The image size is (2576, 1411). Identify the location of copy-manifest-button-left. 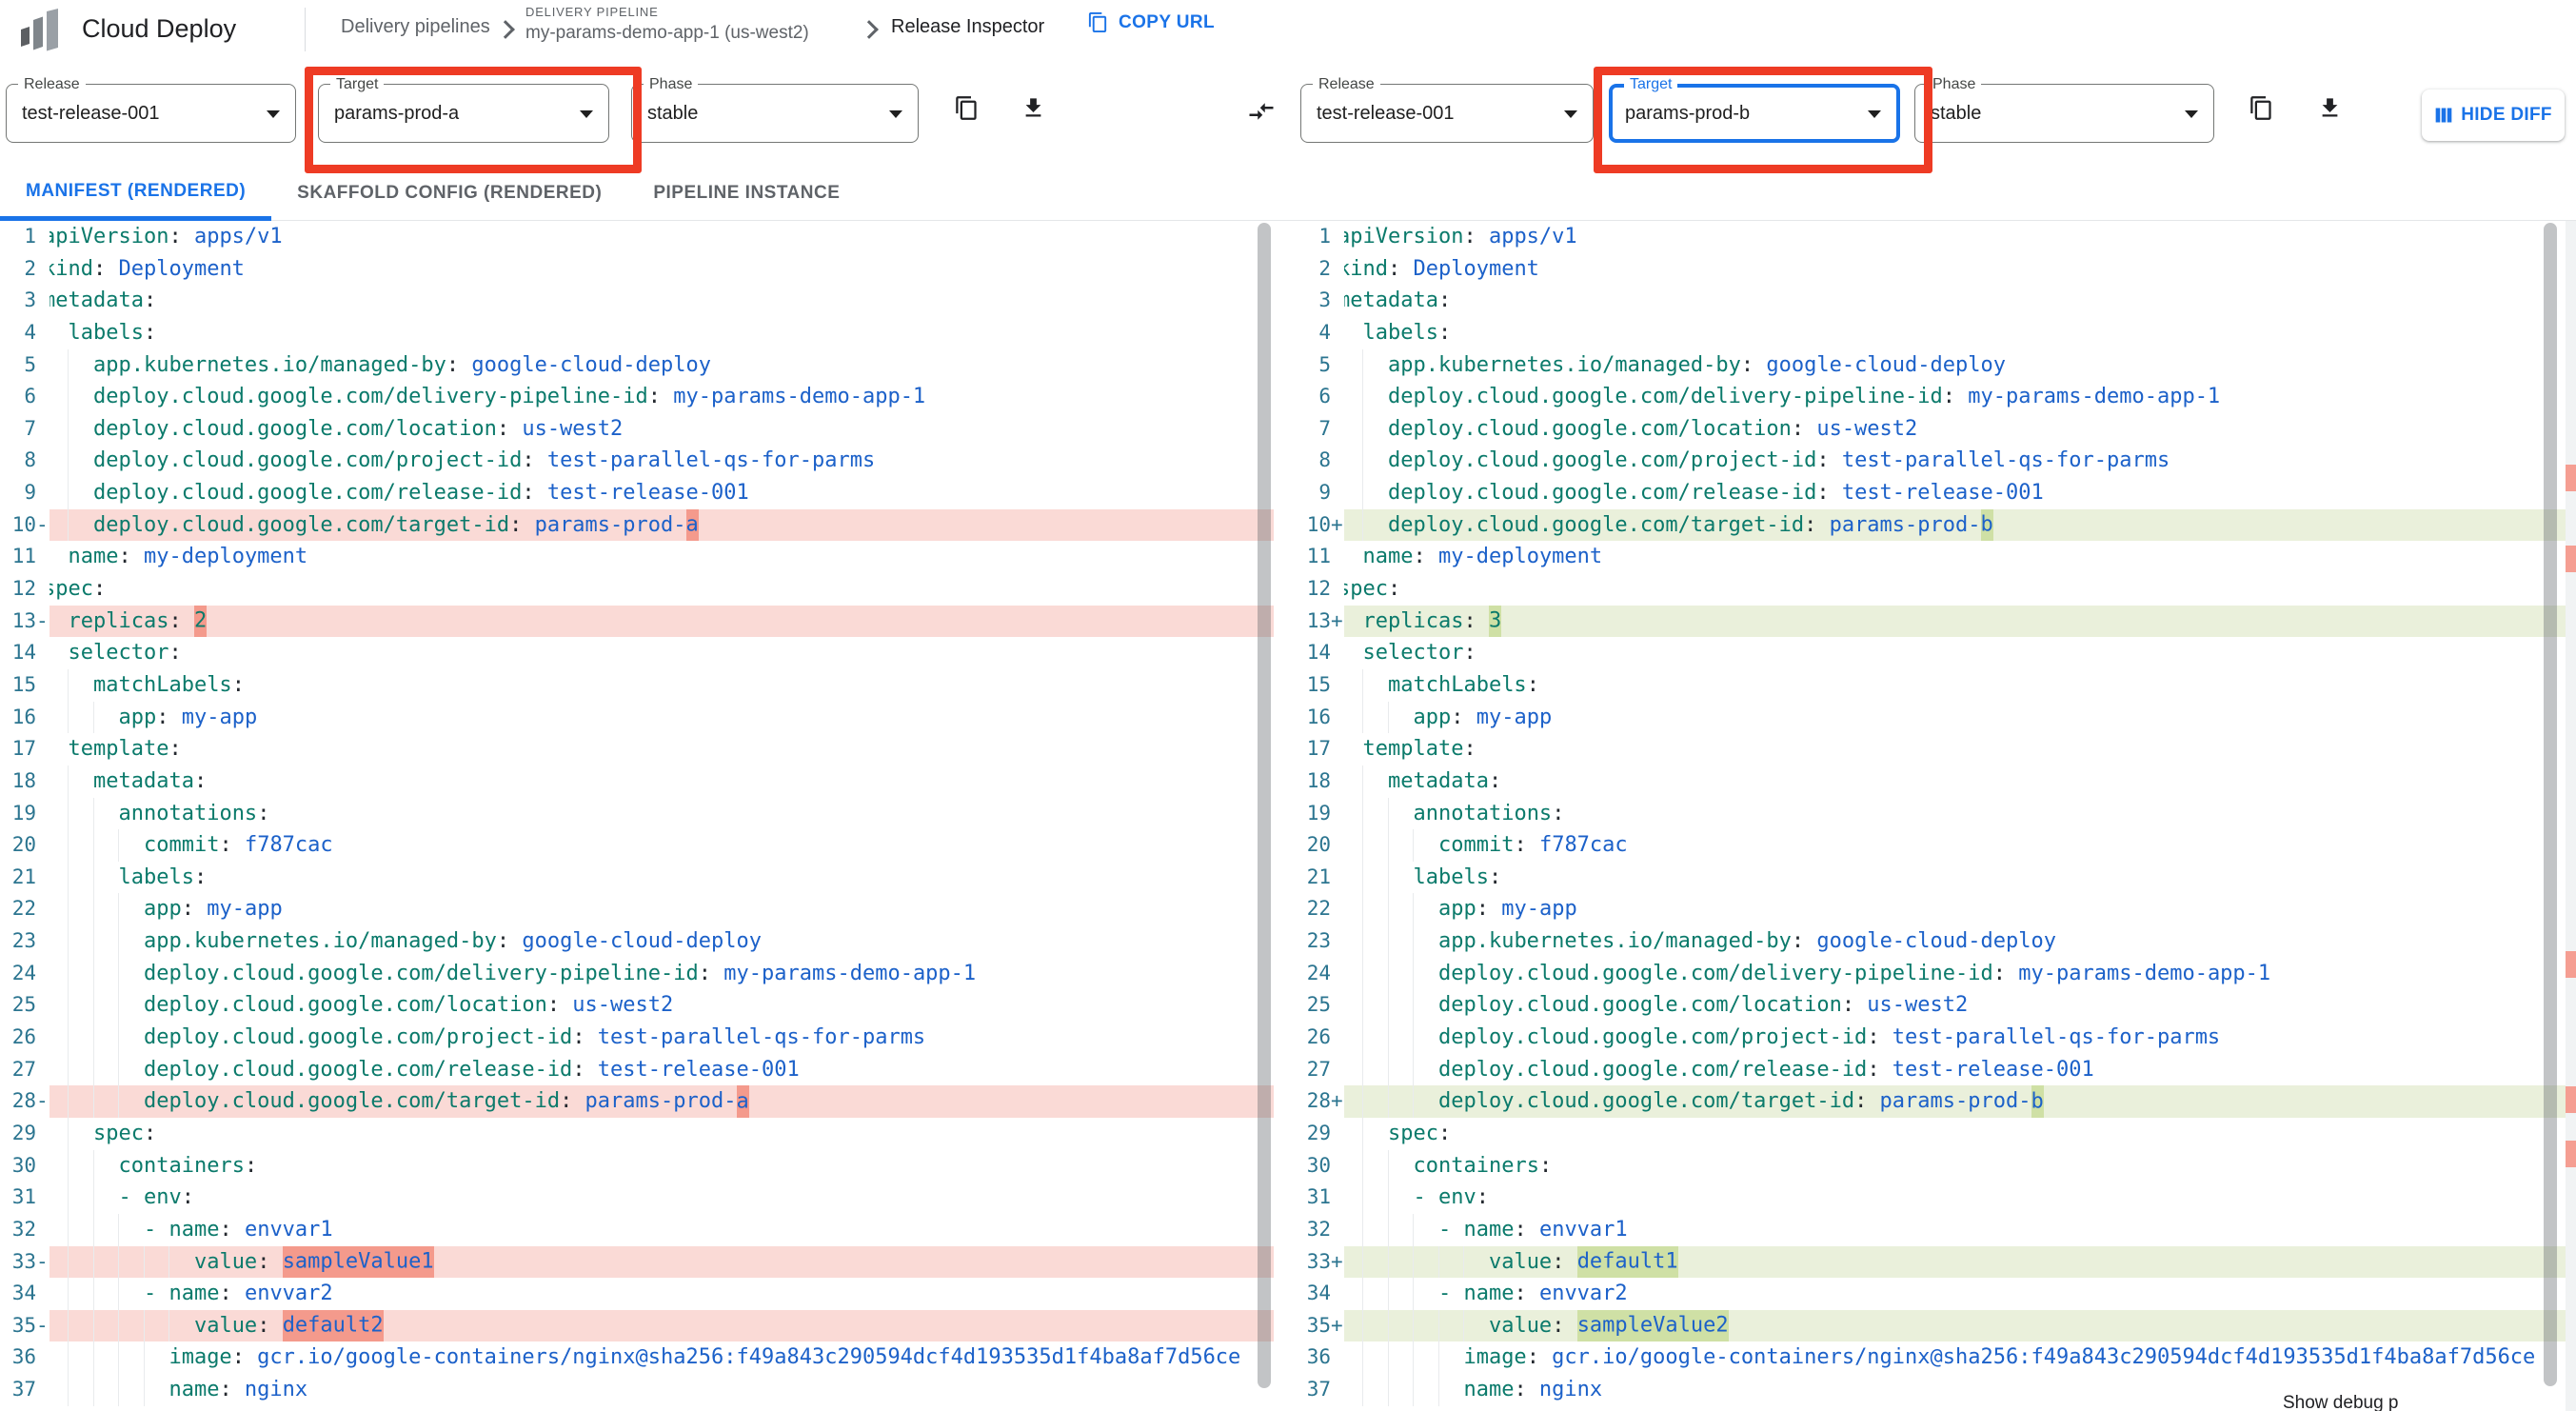
(967, 110).